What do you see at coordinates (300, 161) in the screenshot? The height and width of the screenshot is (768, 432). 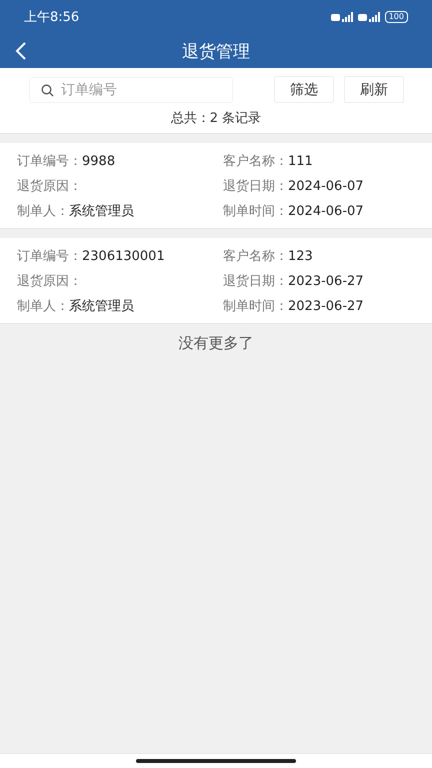 I see `field-value: 111` at bounding box center [300, 161].